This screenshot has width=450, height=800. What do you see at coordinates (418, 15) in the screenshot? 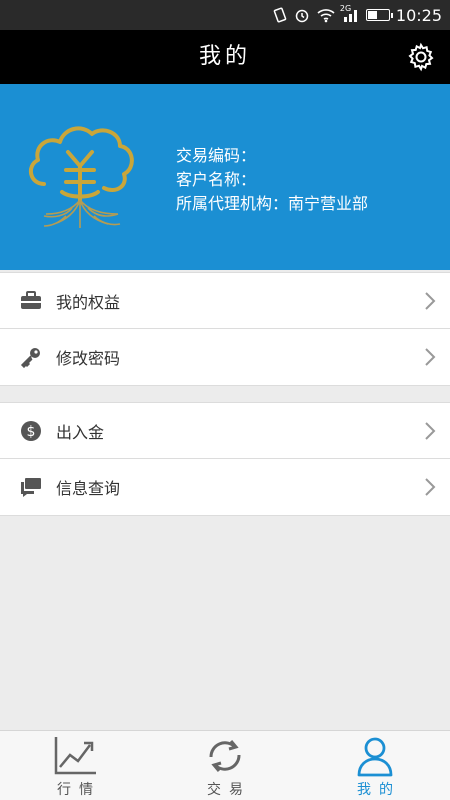
I see `status-time: 10:25` at bounding box center [418, 15].